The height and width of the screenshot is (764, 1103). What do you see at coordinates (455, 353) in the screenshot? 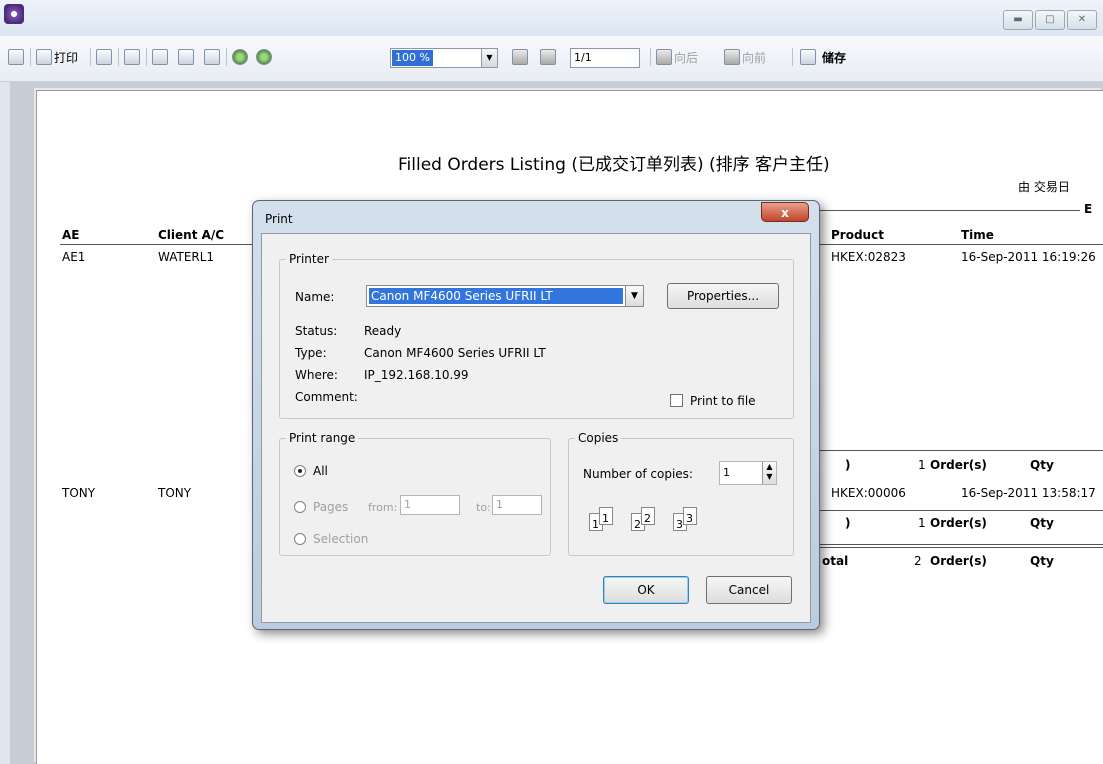
I see `type-value: Canon MF4600 Series UFRII LT` at bounding box center [455, 353].